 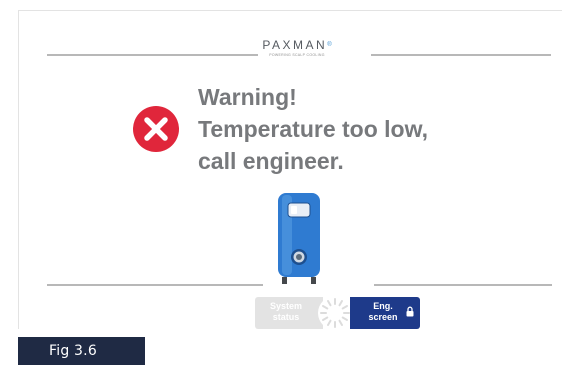 I want to click on cooling-machine-icon, so click(x=299, y=238).